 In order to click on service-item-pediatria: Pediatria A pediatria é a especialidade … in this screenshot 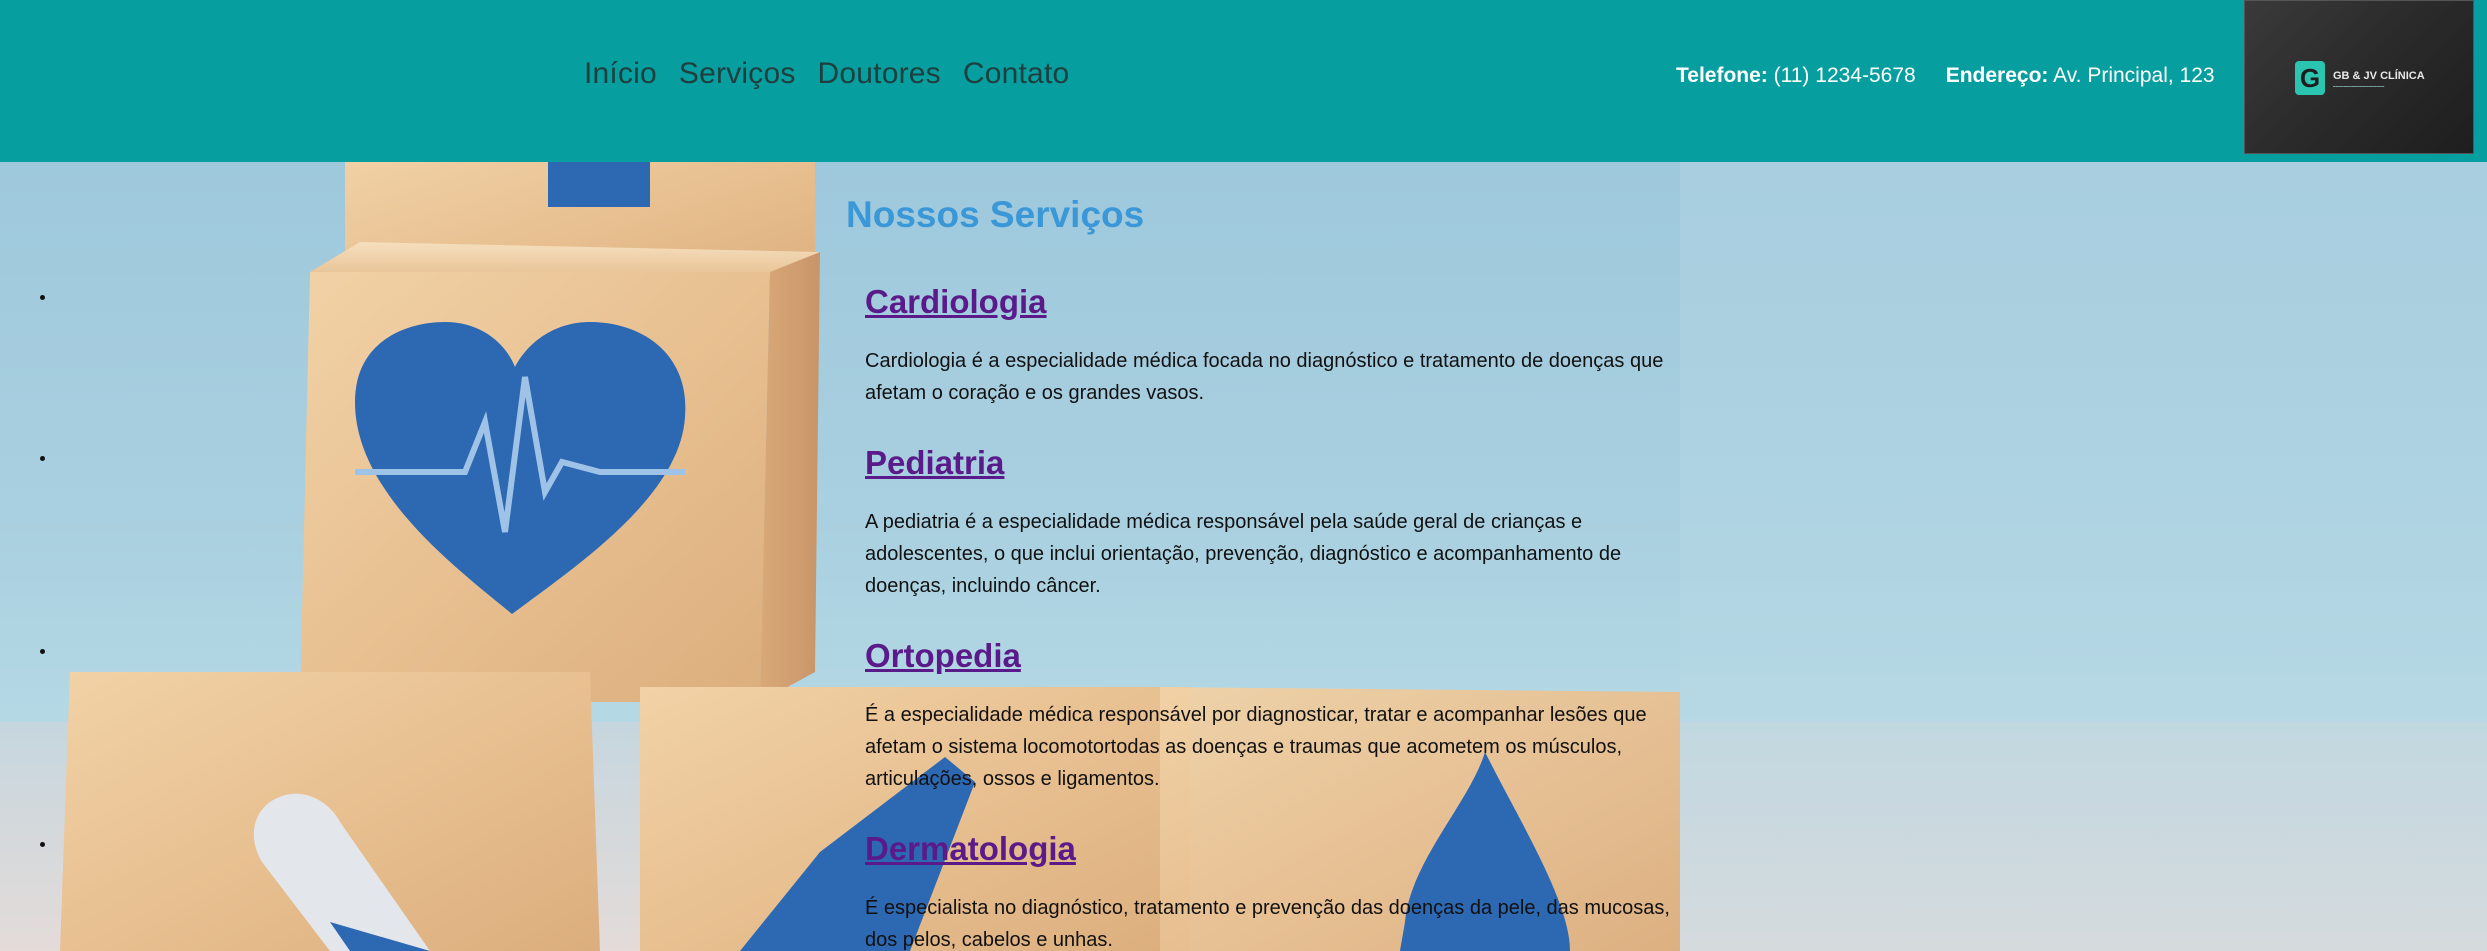, I will do `click(857, 523)`.